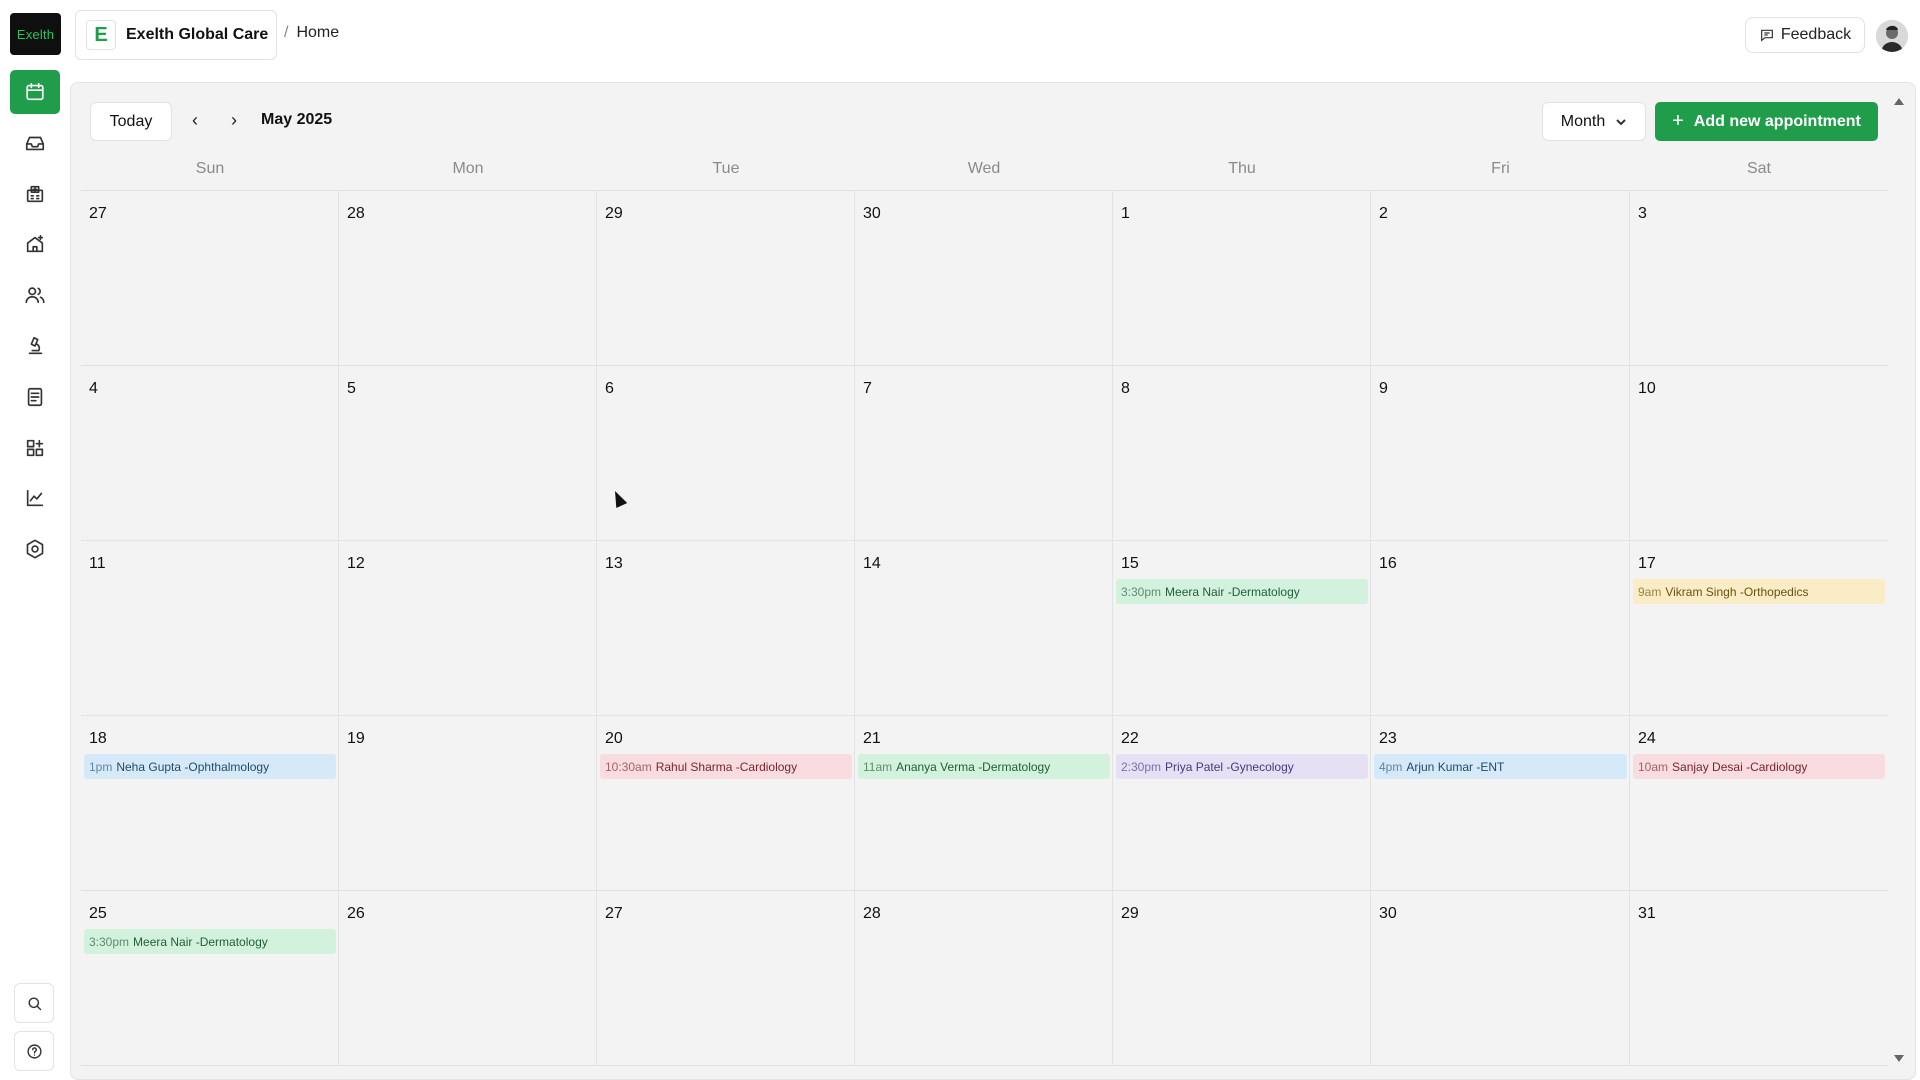 The width and height of the screenshot is (1920, 1080). What do you see at coordinates (1899, 101) in the screenshot?
I see `scroll-up-arrow` at bounding box center [1899, 101].